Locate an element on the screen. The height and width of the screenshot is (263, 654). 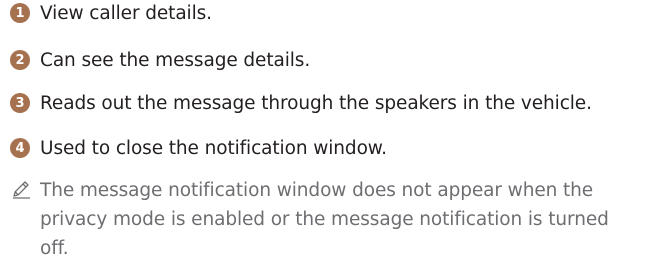
number-badge: 4 is located at coordinates (20, 148).